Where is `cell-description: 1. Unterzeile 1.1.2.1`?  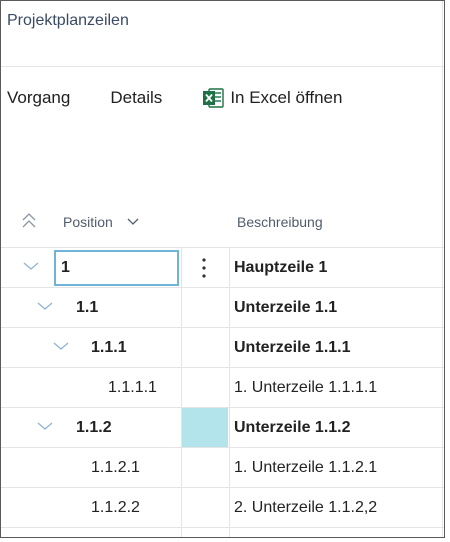 cell-description: 1. Unterzeile 1.1.2.1 is located at coordinates (336, 467).